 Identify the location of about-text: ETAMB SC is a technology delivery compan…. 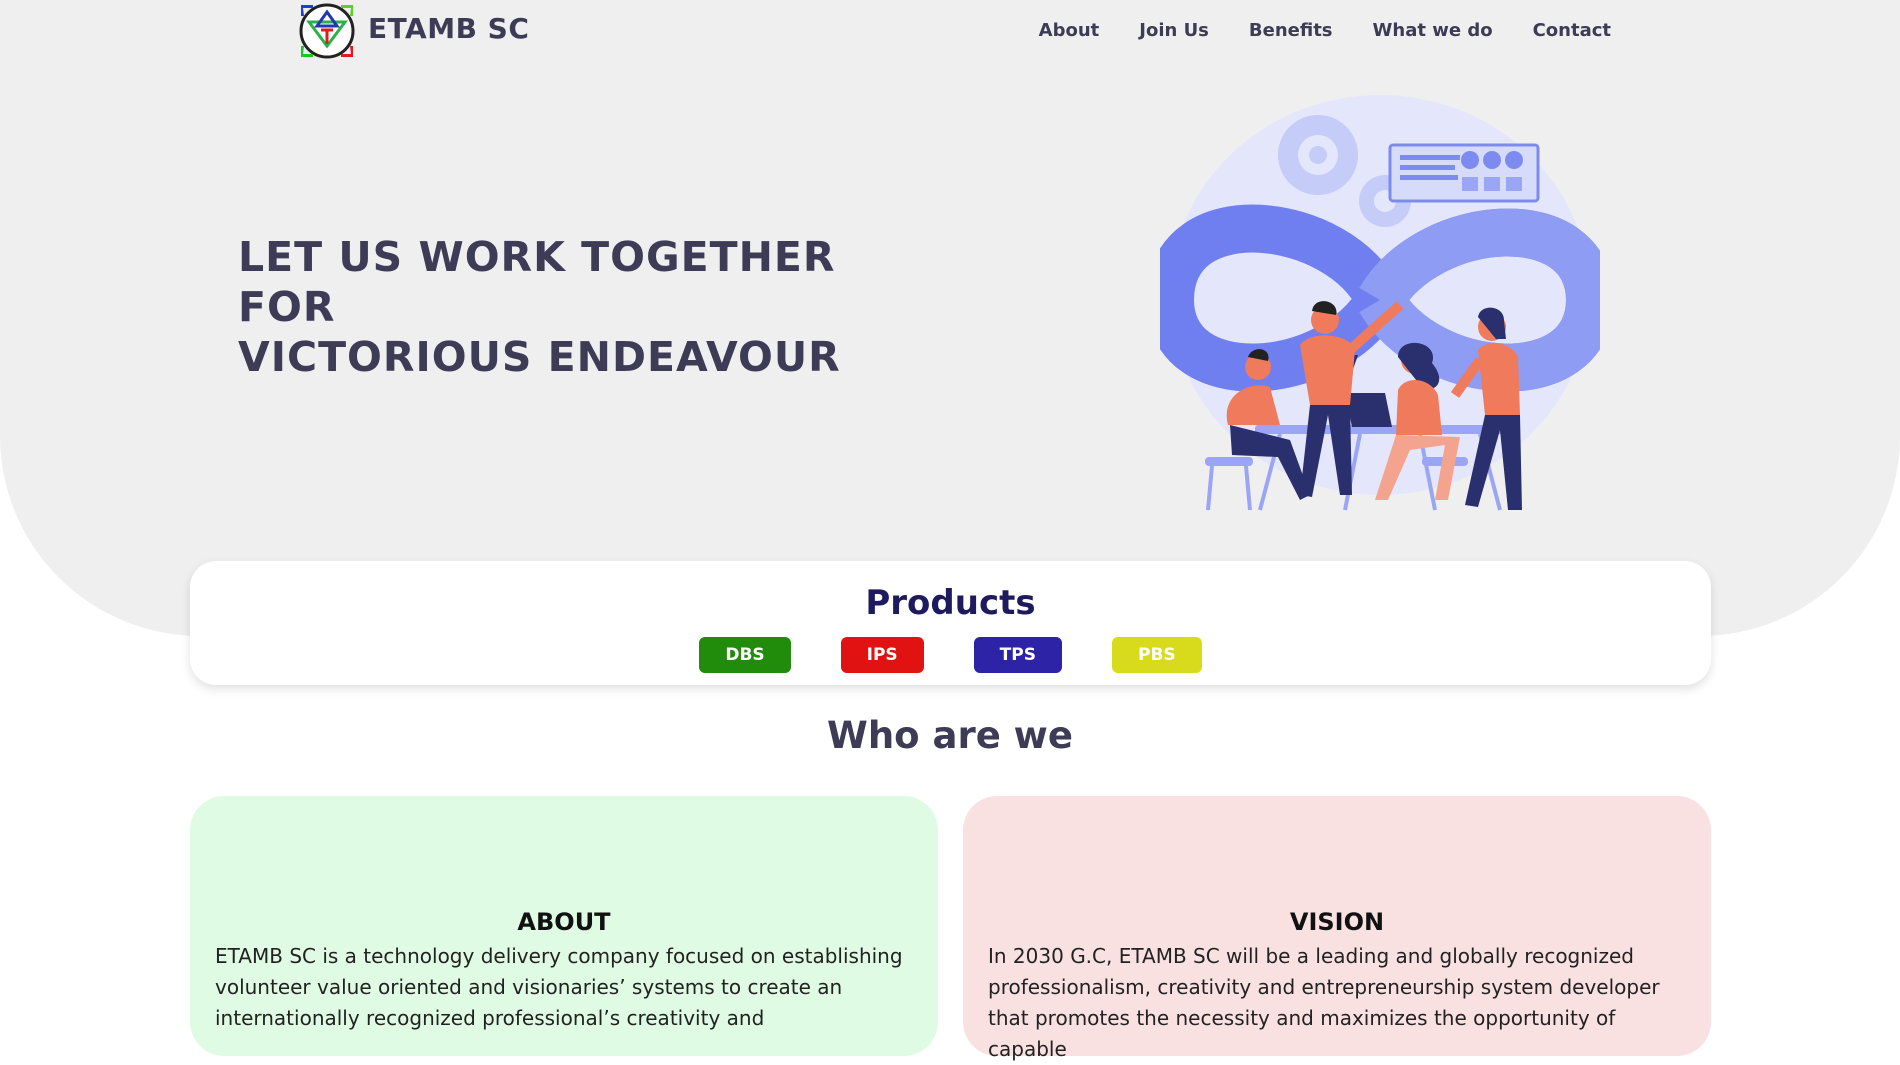
(559, 987).